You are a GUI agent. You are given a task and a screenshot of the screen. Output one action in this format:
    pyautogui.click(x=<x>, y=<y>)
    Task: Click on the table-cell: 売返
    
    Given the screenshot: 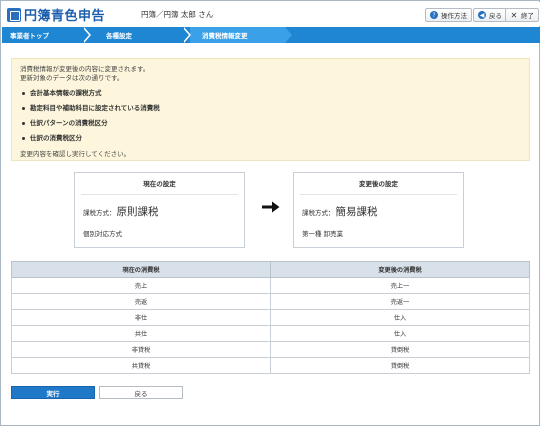 What is the action you would take?
    pyautogui.click(x=141, y=301)
    